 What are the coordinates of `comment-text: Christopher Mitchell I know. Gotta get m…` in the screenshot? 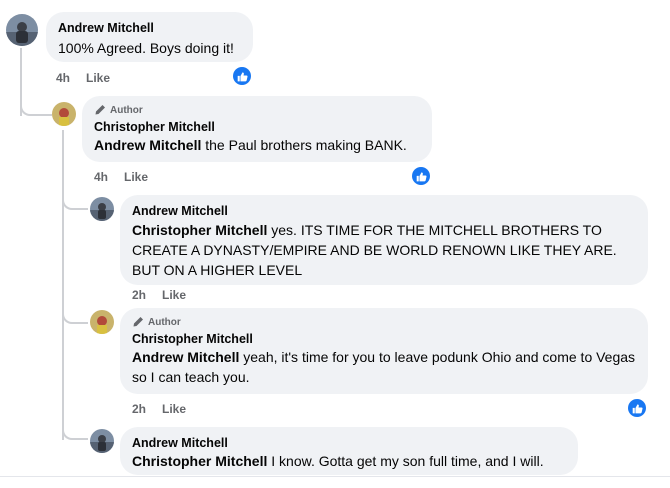 It's located at (349, 461).